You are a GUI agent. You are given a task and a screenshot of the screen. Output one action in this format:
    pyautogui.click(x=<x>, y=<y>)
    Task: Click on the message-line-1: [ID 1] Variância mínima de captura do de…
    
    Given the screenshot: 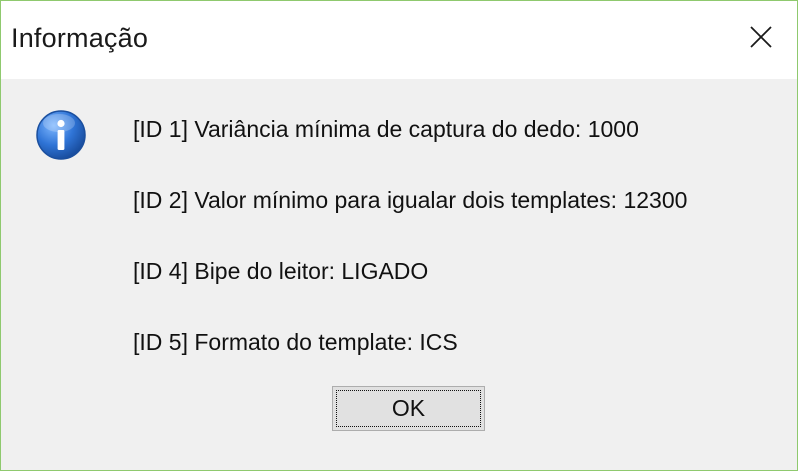 What is the action you would take?
    pyautogui.click(x=386, y=129)
    